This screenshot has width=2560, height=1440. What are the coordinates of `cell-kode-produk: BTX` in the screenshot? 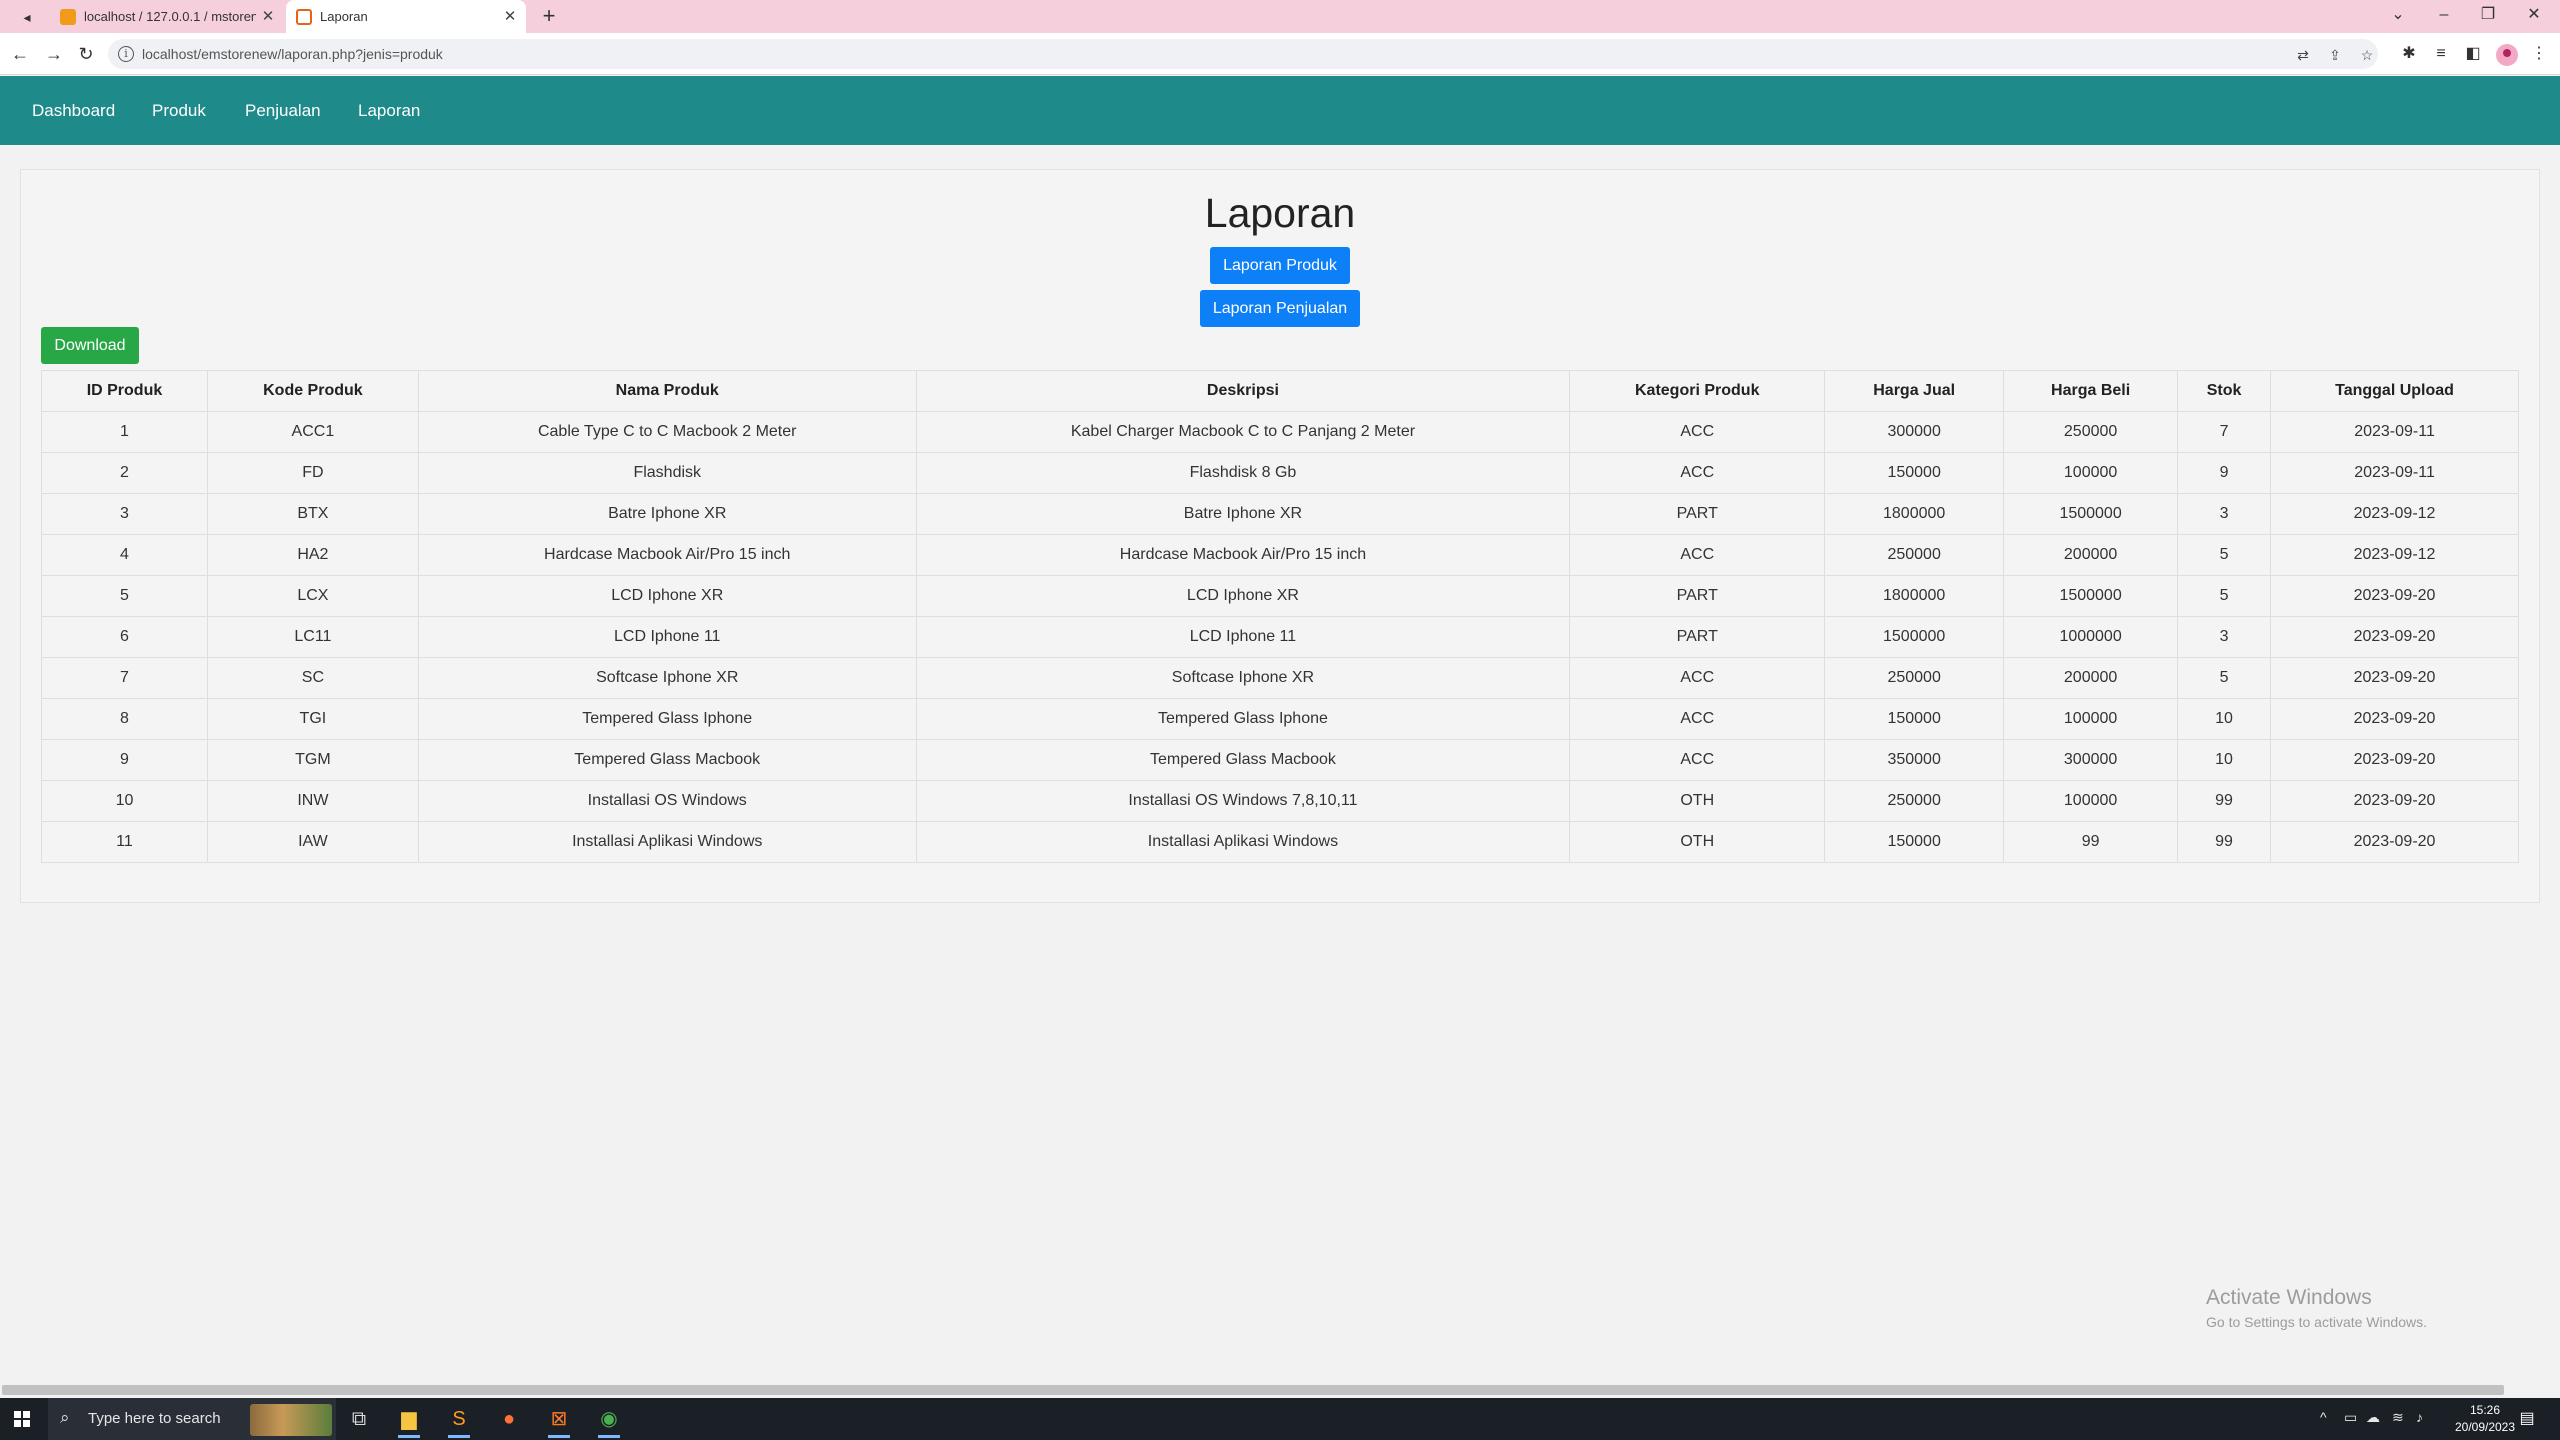 It's located at (312, 514).